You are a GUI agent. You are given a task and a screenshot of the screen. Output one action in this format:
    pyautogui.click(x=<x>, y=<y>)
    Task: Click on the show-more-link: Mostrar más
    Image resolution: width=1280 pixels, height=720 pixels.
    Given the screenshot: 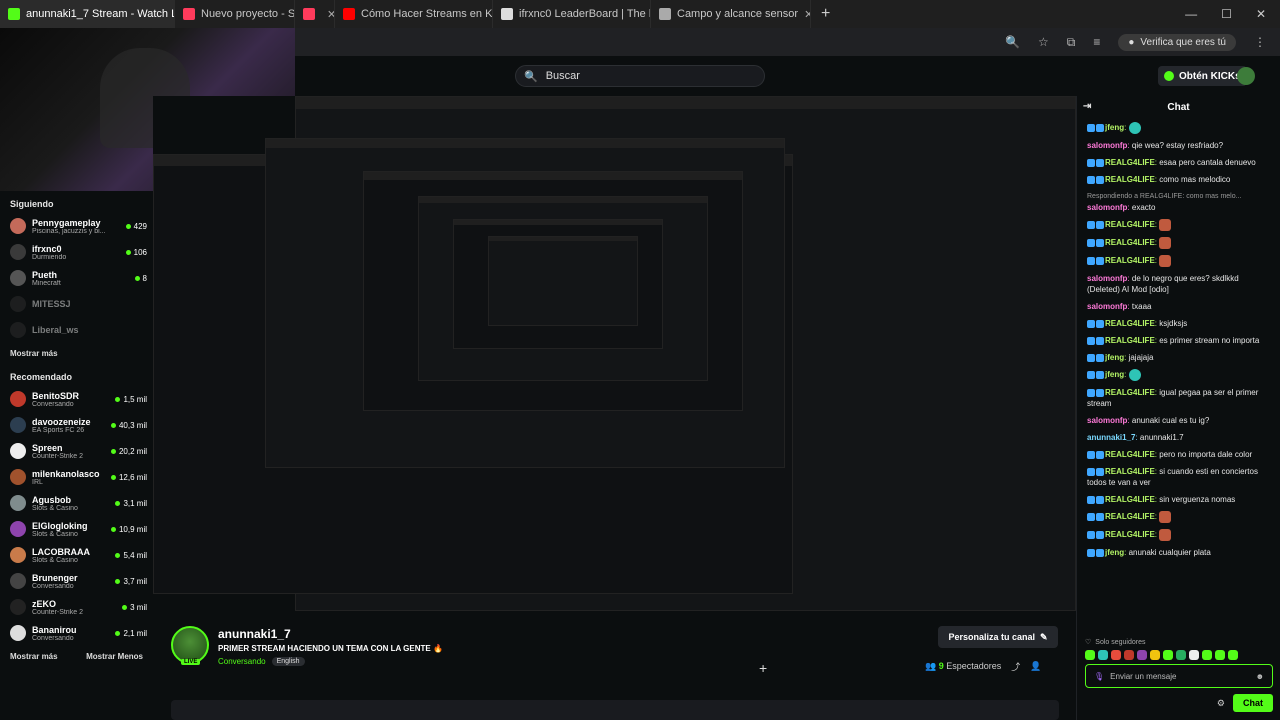 What is the action you would take?
    pyautogui.click(x=34, y=656)
    